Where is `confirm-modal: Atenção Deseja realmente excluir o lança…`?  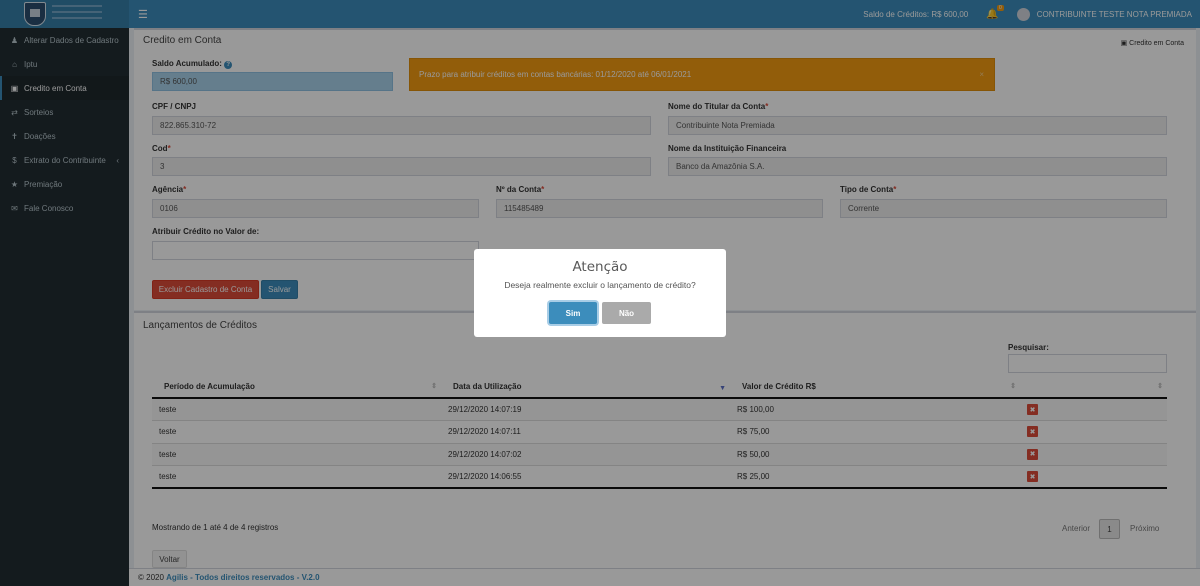
confirm-modal: Atenção Deseja realmente excluir o lança… is located at coordinates (600, 293).